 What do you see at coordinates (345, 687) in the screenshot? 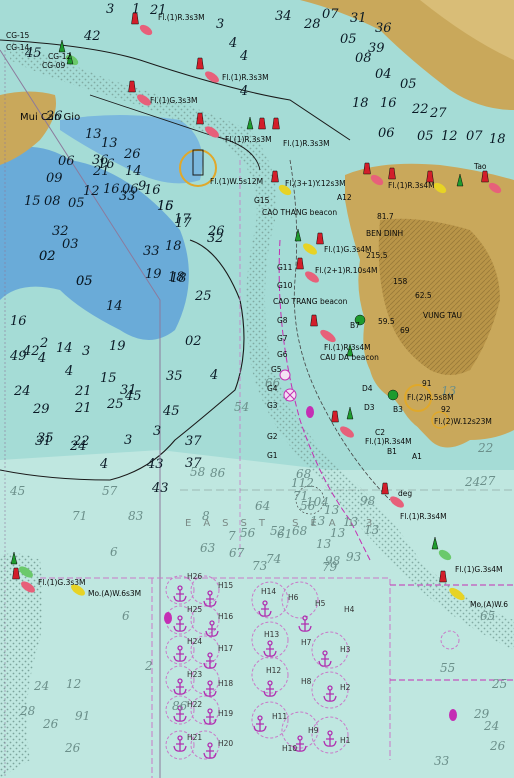
I see `anchorage-label: H2` at bounding box center [345, 687].